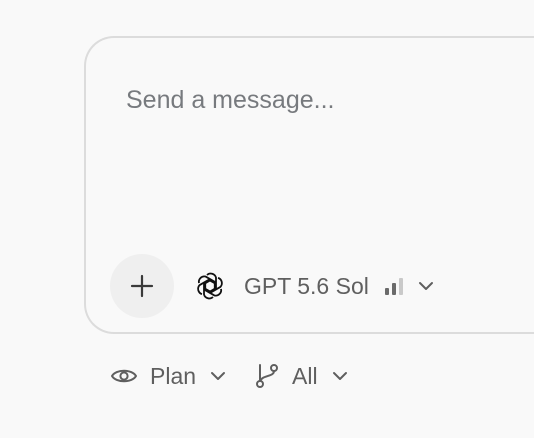  Describe the element at coordinates (306, 285) in the screenshot. I see `model-name: GPT 5.6 Sol` at that location.